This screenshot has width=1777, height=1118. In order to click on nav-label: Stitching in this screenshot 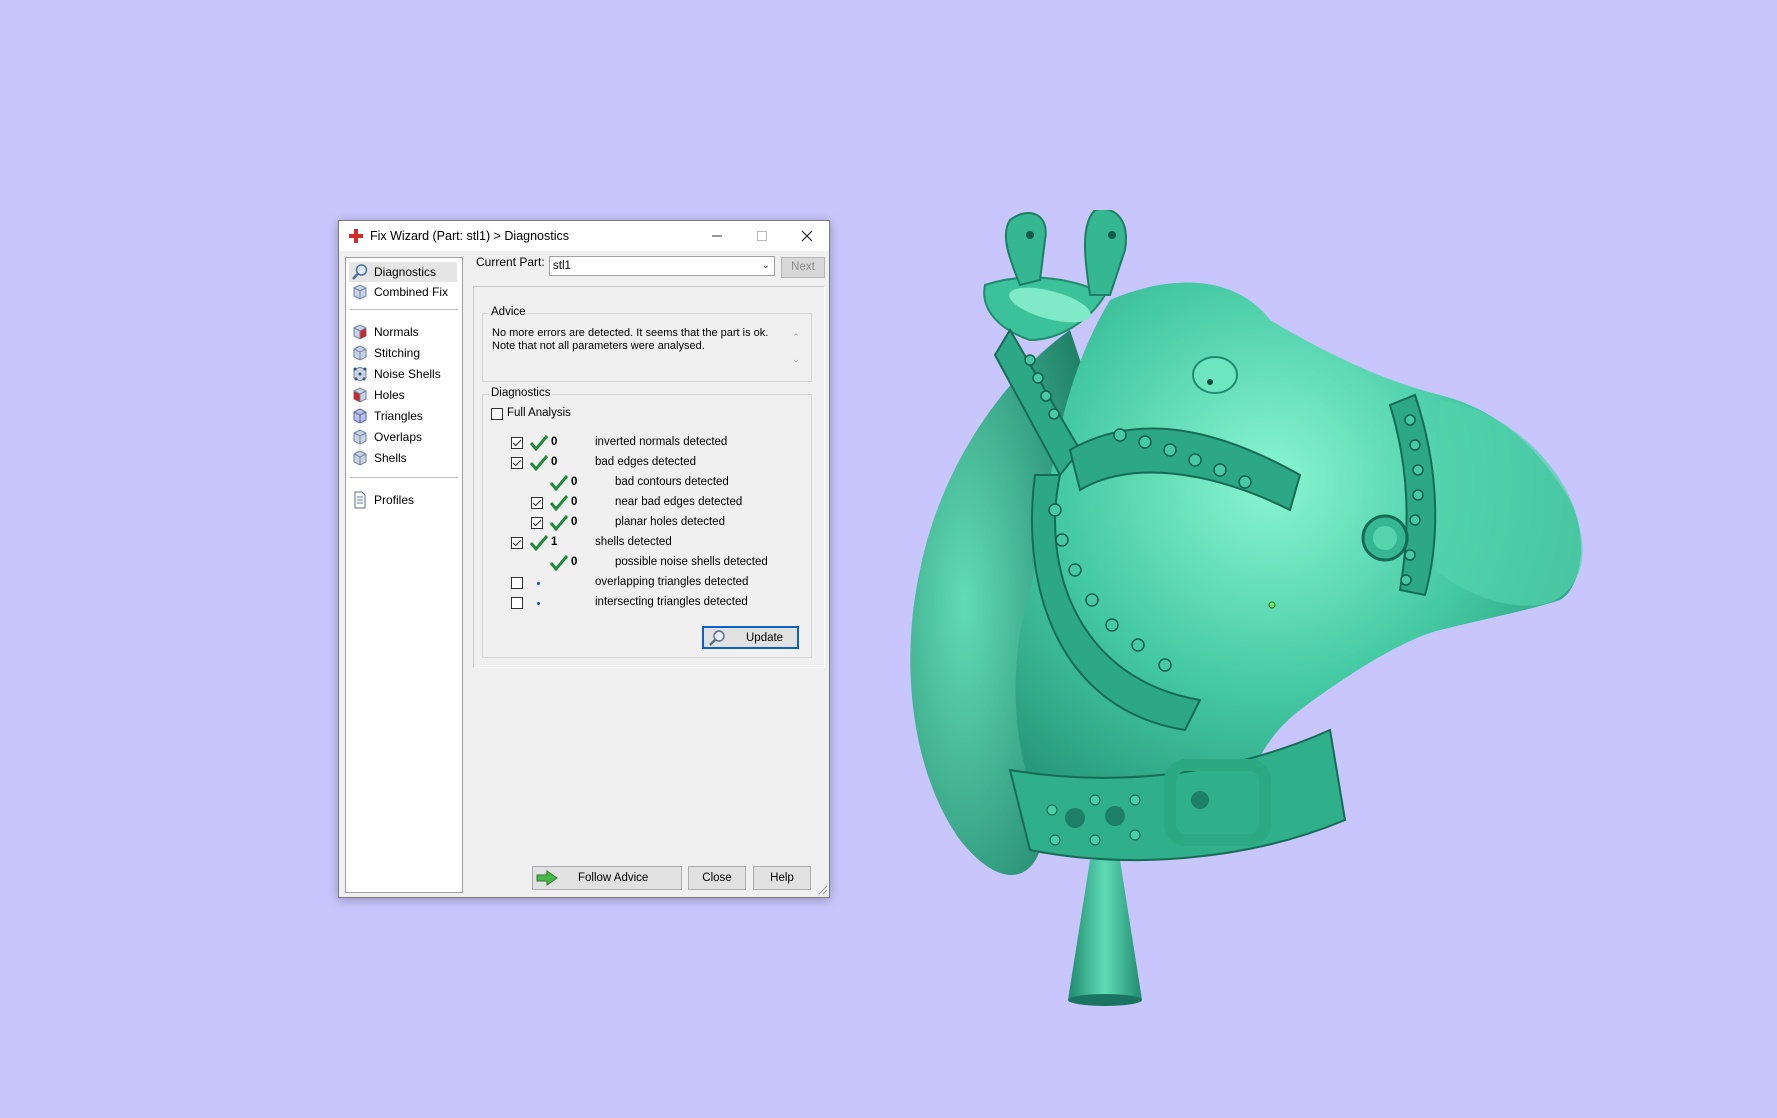, I will do `click(397, 353)`.